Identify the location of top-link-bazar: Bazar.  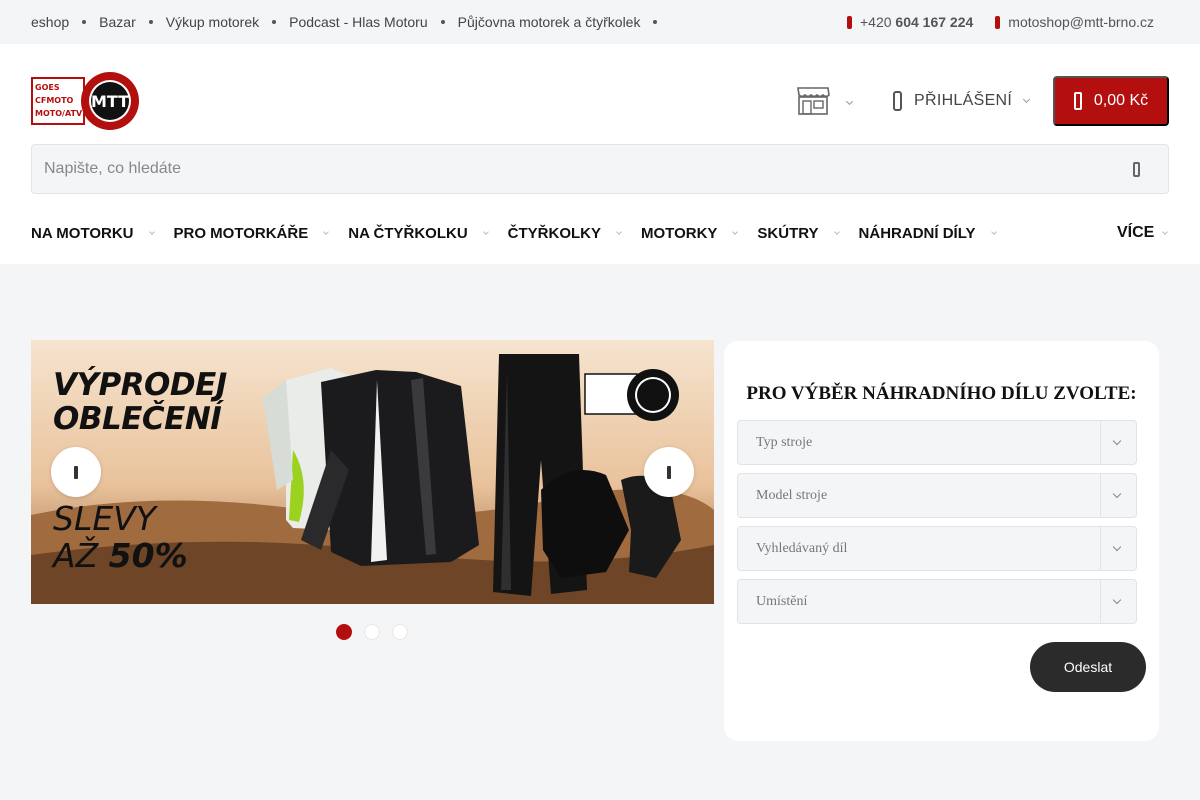
(117, 22).